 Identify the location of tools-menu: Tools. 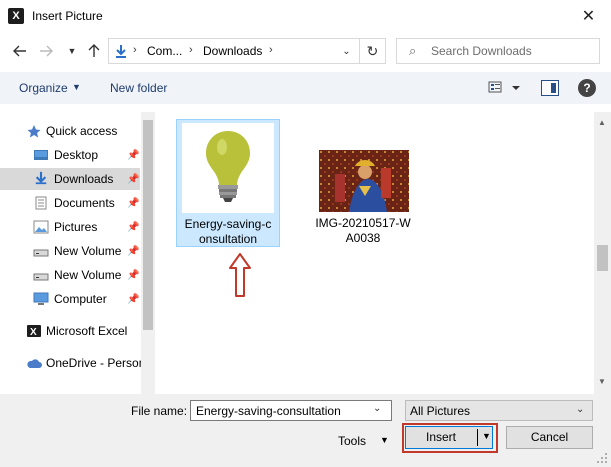
(352, 441).